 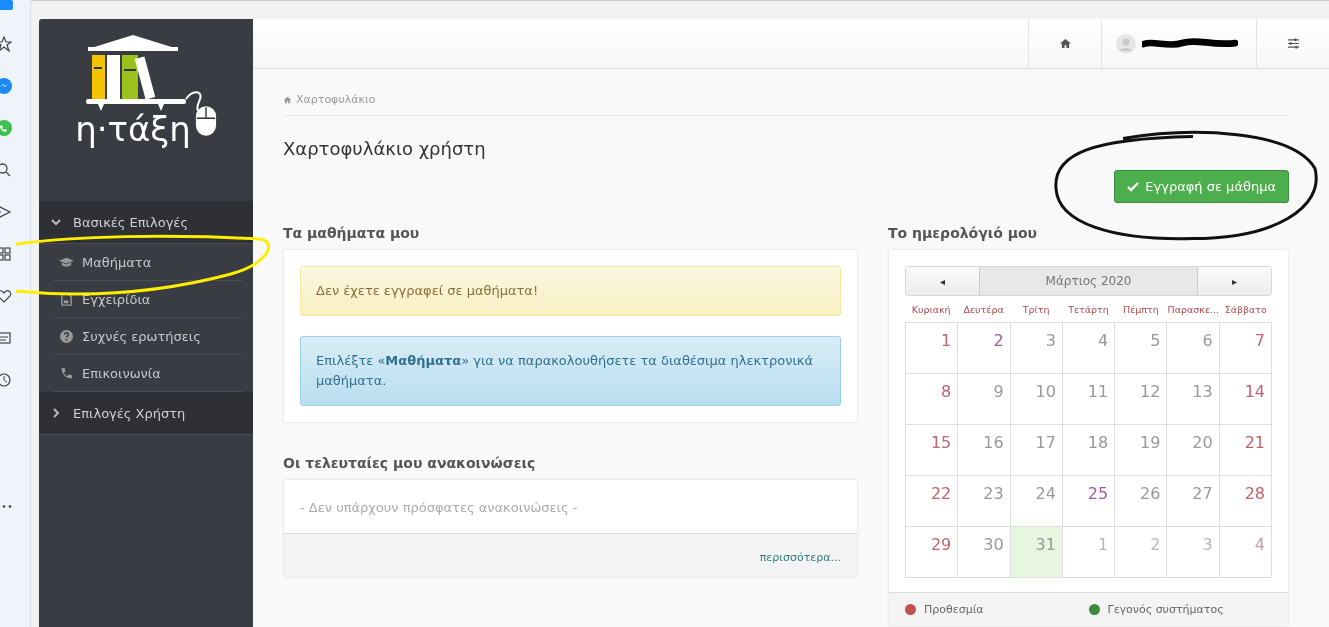 What do you see at coordinates (570, 371) in the screenshot?
I see `alert-message: Επιλέξτε «Μαθήματα» για να παρακολουθήσετε τα διαθέσιμα ηλεκτρονικά μαθήματα.` at bounding box center [570, 371].